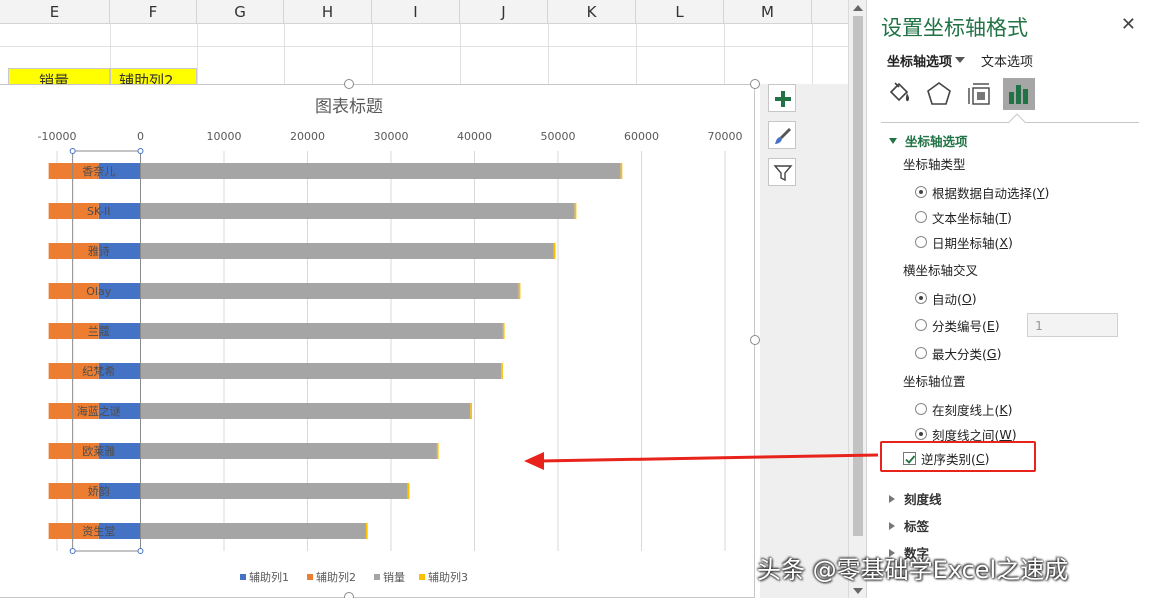 This screenshot has height=598, width=1152. What do you see at coordinates (701, 461) in the screenshot?
I see `annotation-arrow` at bounding box center [701, 461].